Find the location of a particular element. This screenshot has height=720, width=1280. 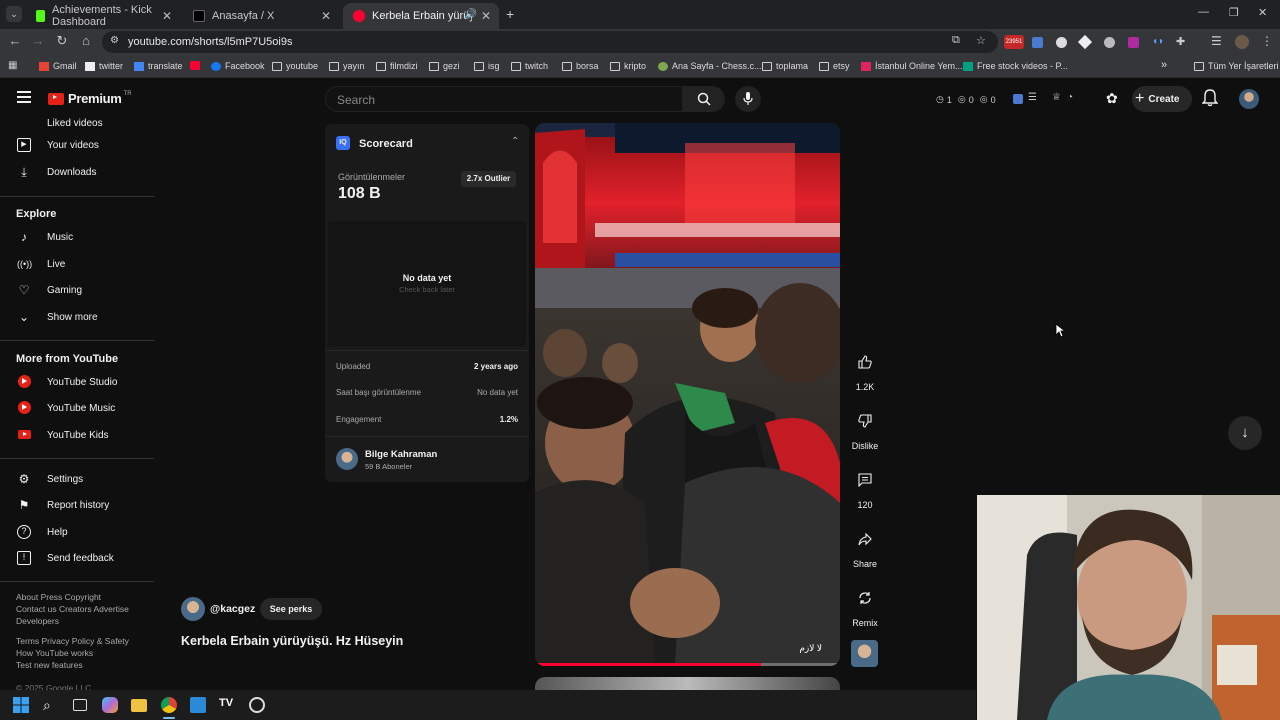

remote-desktop-icon is located at coordinates (198, 705).